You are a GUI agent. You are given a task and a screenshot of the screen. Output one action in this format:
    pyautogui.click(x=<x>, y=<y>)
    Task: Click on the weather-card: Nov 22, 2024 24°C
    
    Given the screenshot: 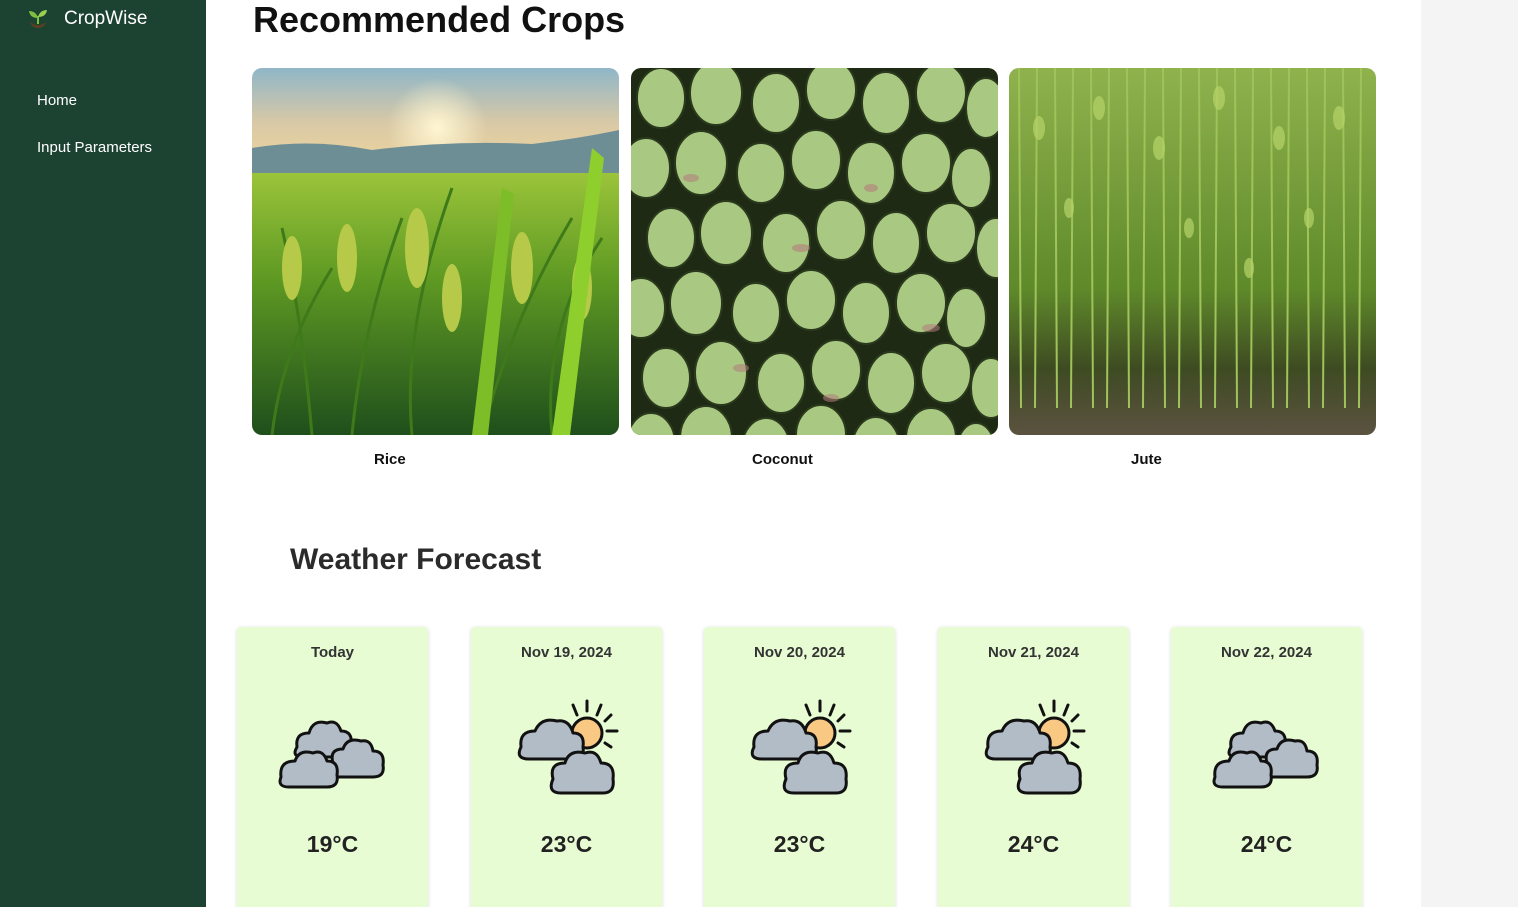 What is the action you would take?
    pyautogui.click(x=1266, y=767)
    